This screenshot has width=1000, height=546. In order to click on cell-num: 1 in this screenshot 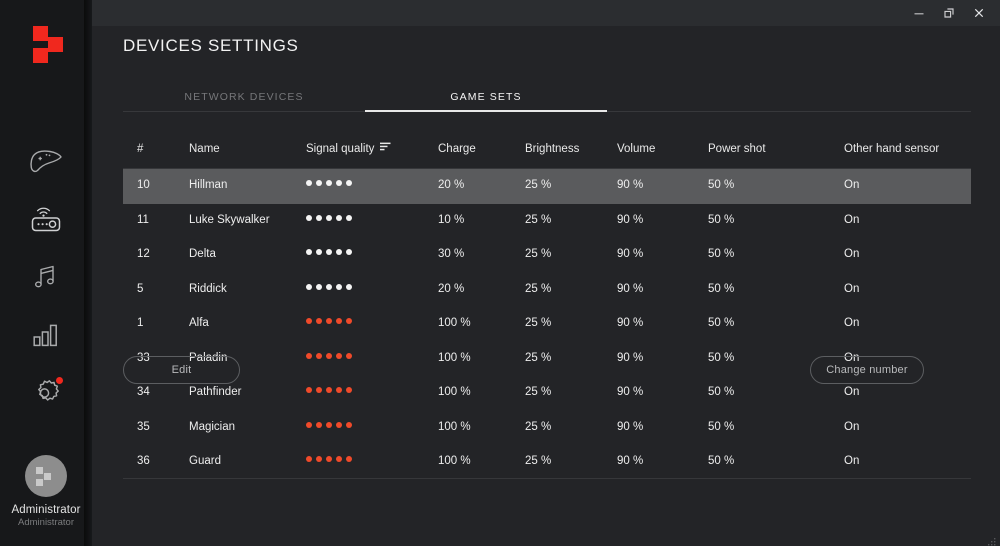, I will do `click(140, 323)`.